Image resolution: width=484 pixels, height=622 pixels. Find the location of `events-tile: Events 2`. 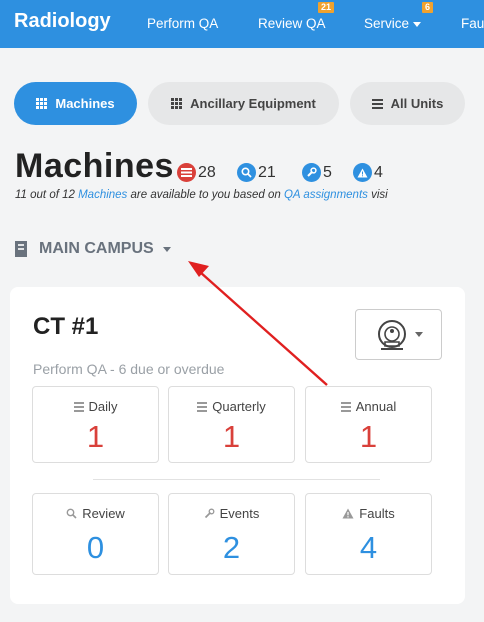

events-tile: Events 2 is located at coordinates (231, 534).